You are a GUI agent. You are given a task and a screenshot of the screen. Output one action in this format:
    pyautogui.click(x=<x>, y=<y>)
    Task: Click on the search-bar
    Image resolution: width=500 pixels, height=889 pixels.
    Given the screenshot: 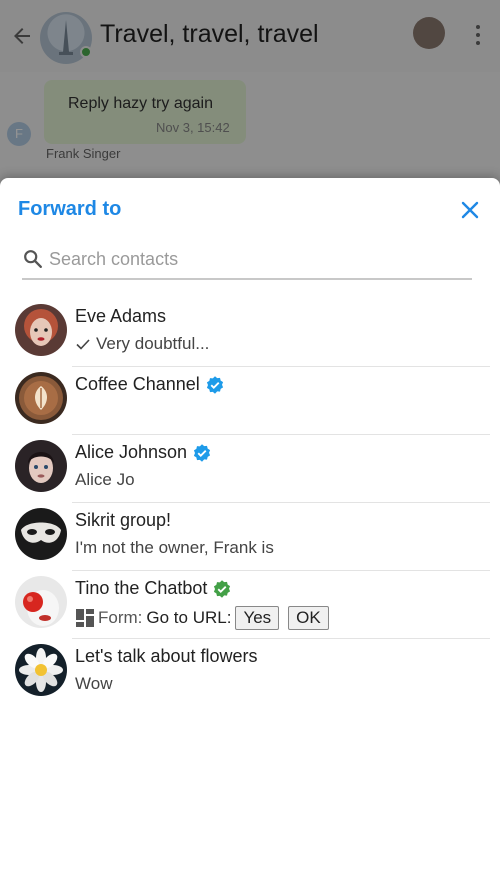 What is the action you would take?
    pyautogui.click(x=247, y=261)
    